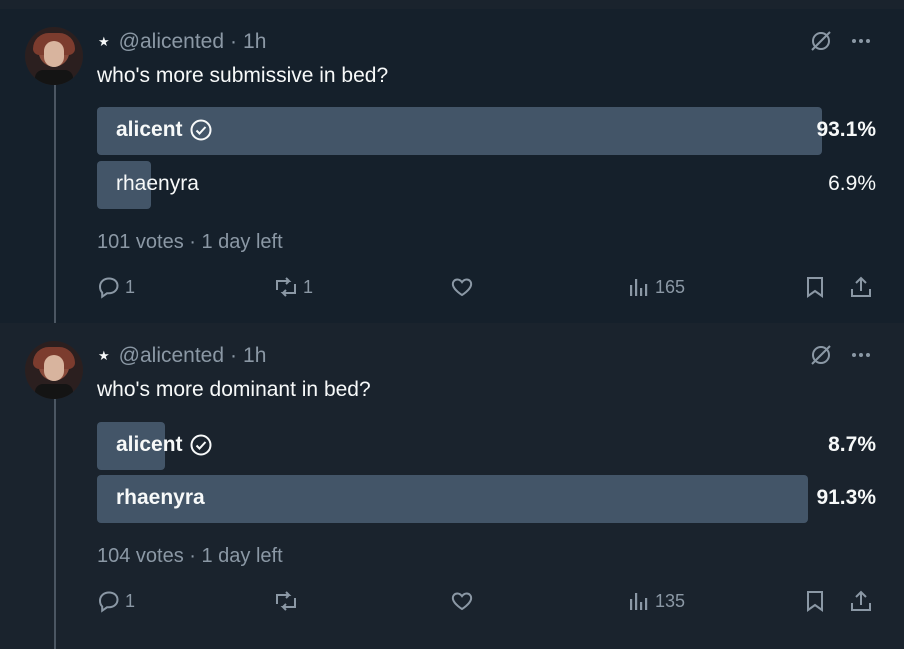  I want to click on action-bar: 1 1 165, so click(487, 290).